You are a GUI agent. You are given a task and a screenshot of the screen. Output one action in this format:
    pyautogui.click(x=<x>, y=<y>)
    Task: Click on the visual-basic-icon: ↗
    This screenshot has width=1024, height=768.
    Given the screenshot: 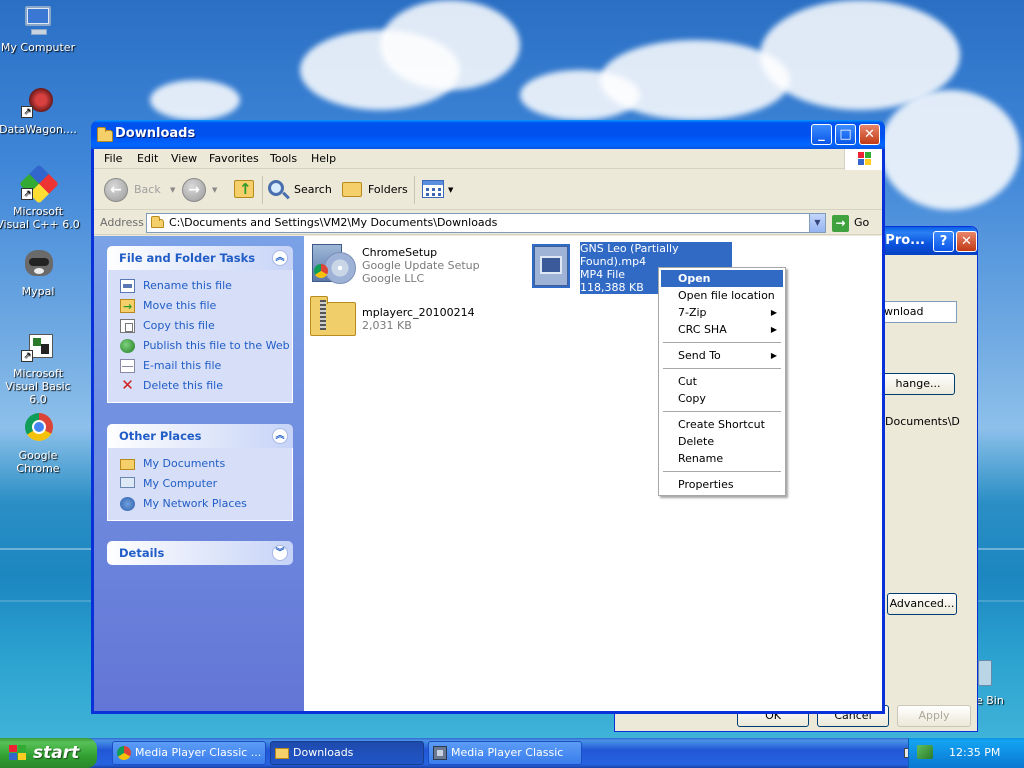 What is the action you would take?
    pyautogui.click(x=38, y=347)
    